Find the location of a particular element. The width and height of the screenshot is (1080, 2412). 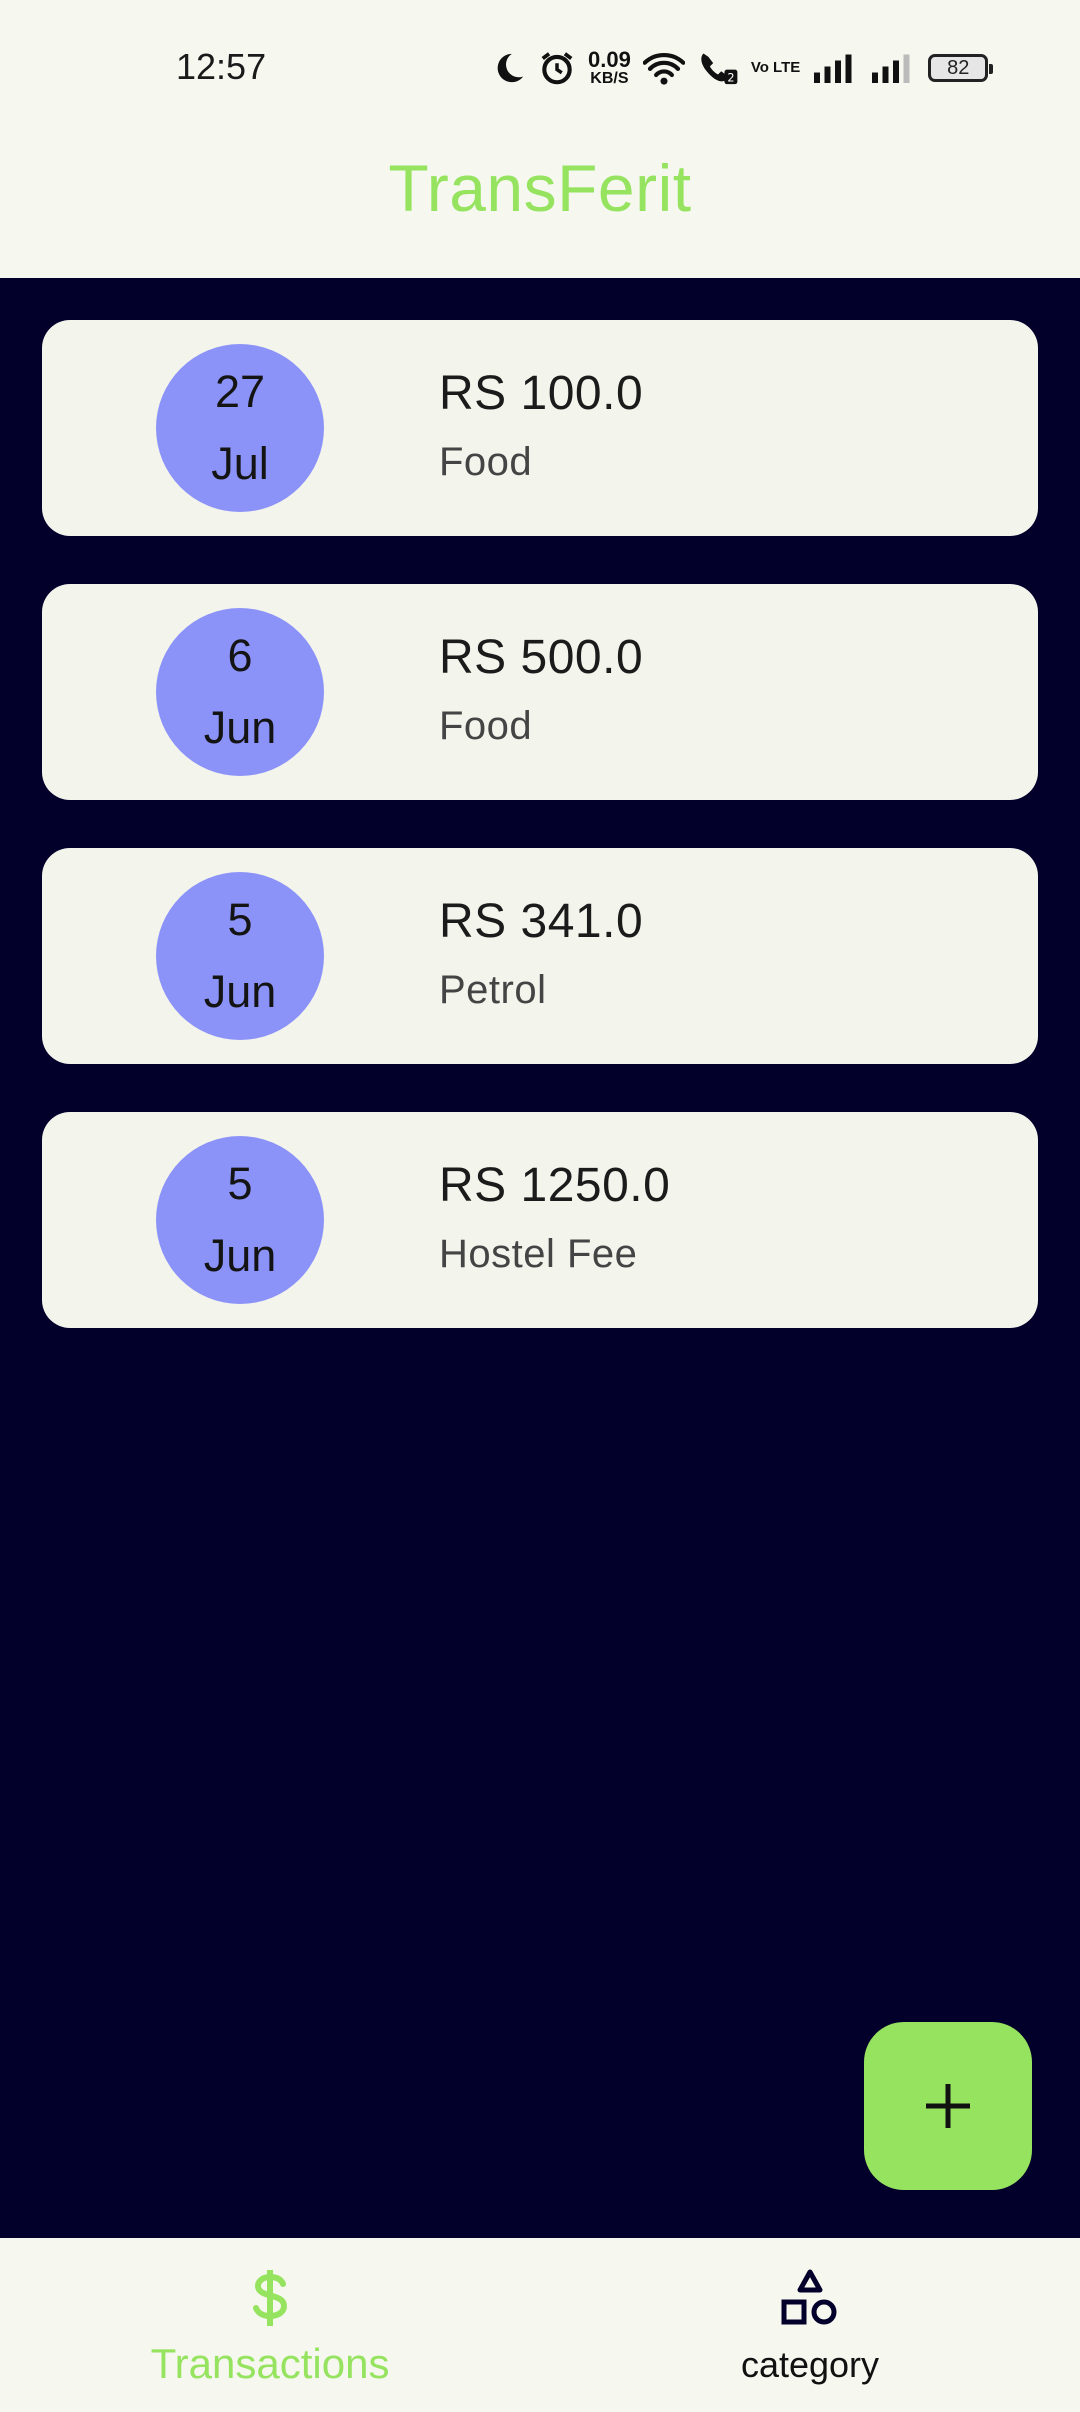

network-speed-value: 0.09 is located at coordinates (609, 59).